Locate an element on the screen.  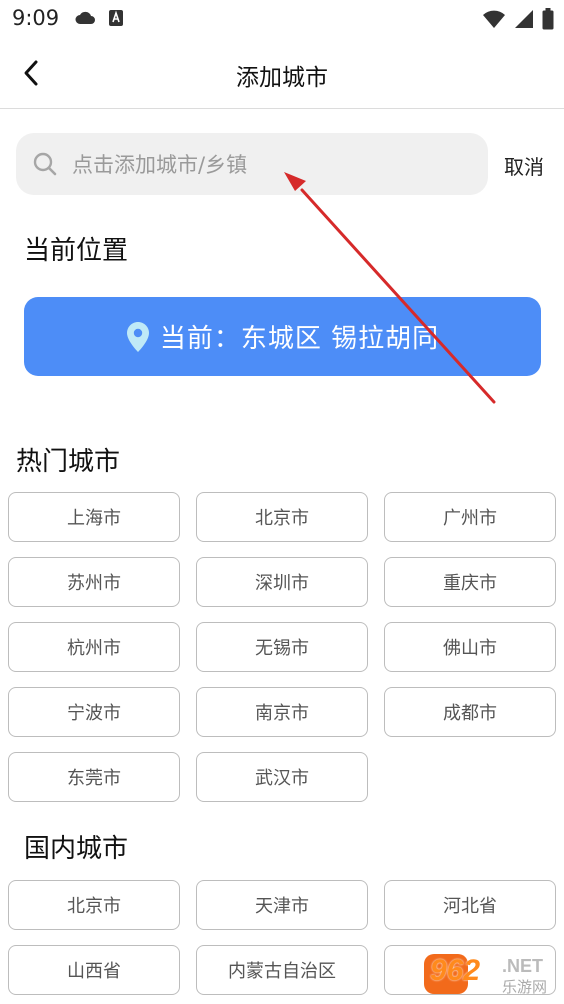
hot-city-button: 深圳市 is located at coordinates (282, 582).